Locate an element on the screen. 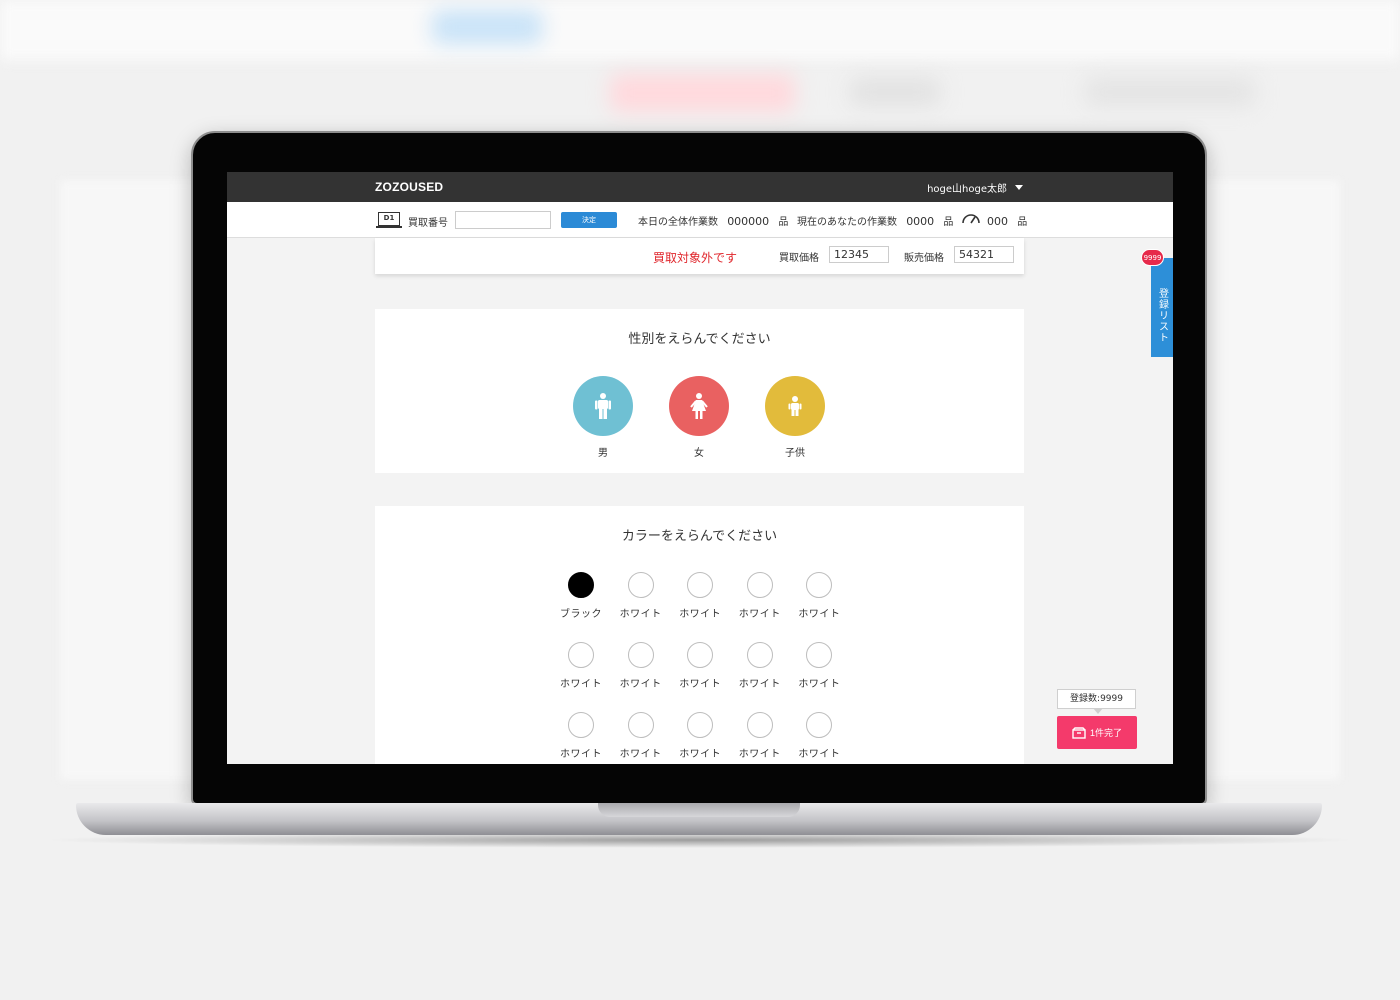 Image resolution: width=1400 pixels, height=1000 pixels. gender-label: 男 is located at coordinates (603, 453).